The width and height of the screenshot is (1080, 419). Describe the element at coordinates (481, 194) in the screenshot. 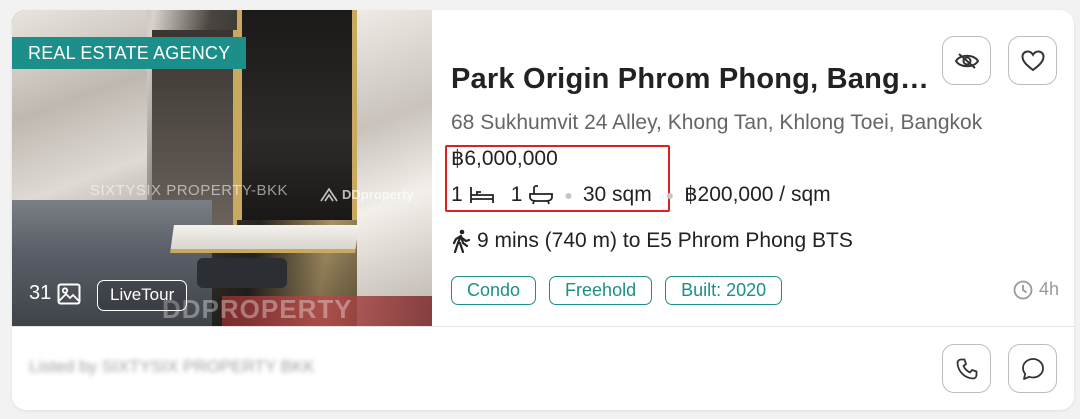

I see `bed-icon` at that location.